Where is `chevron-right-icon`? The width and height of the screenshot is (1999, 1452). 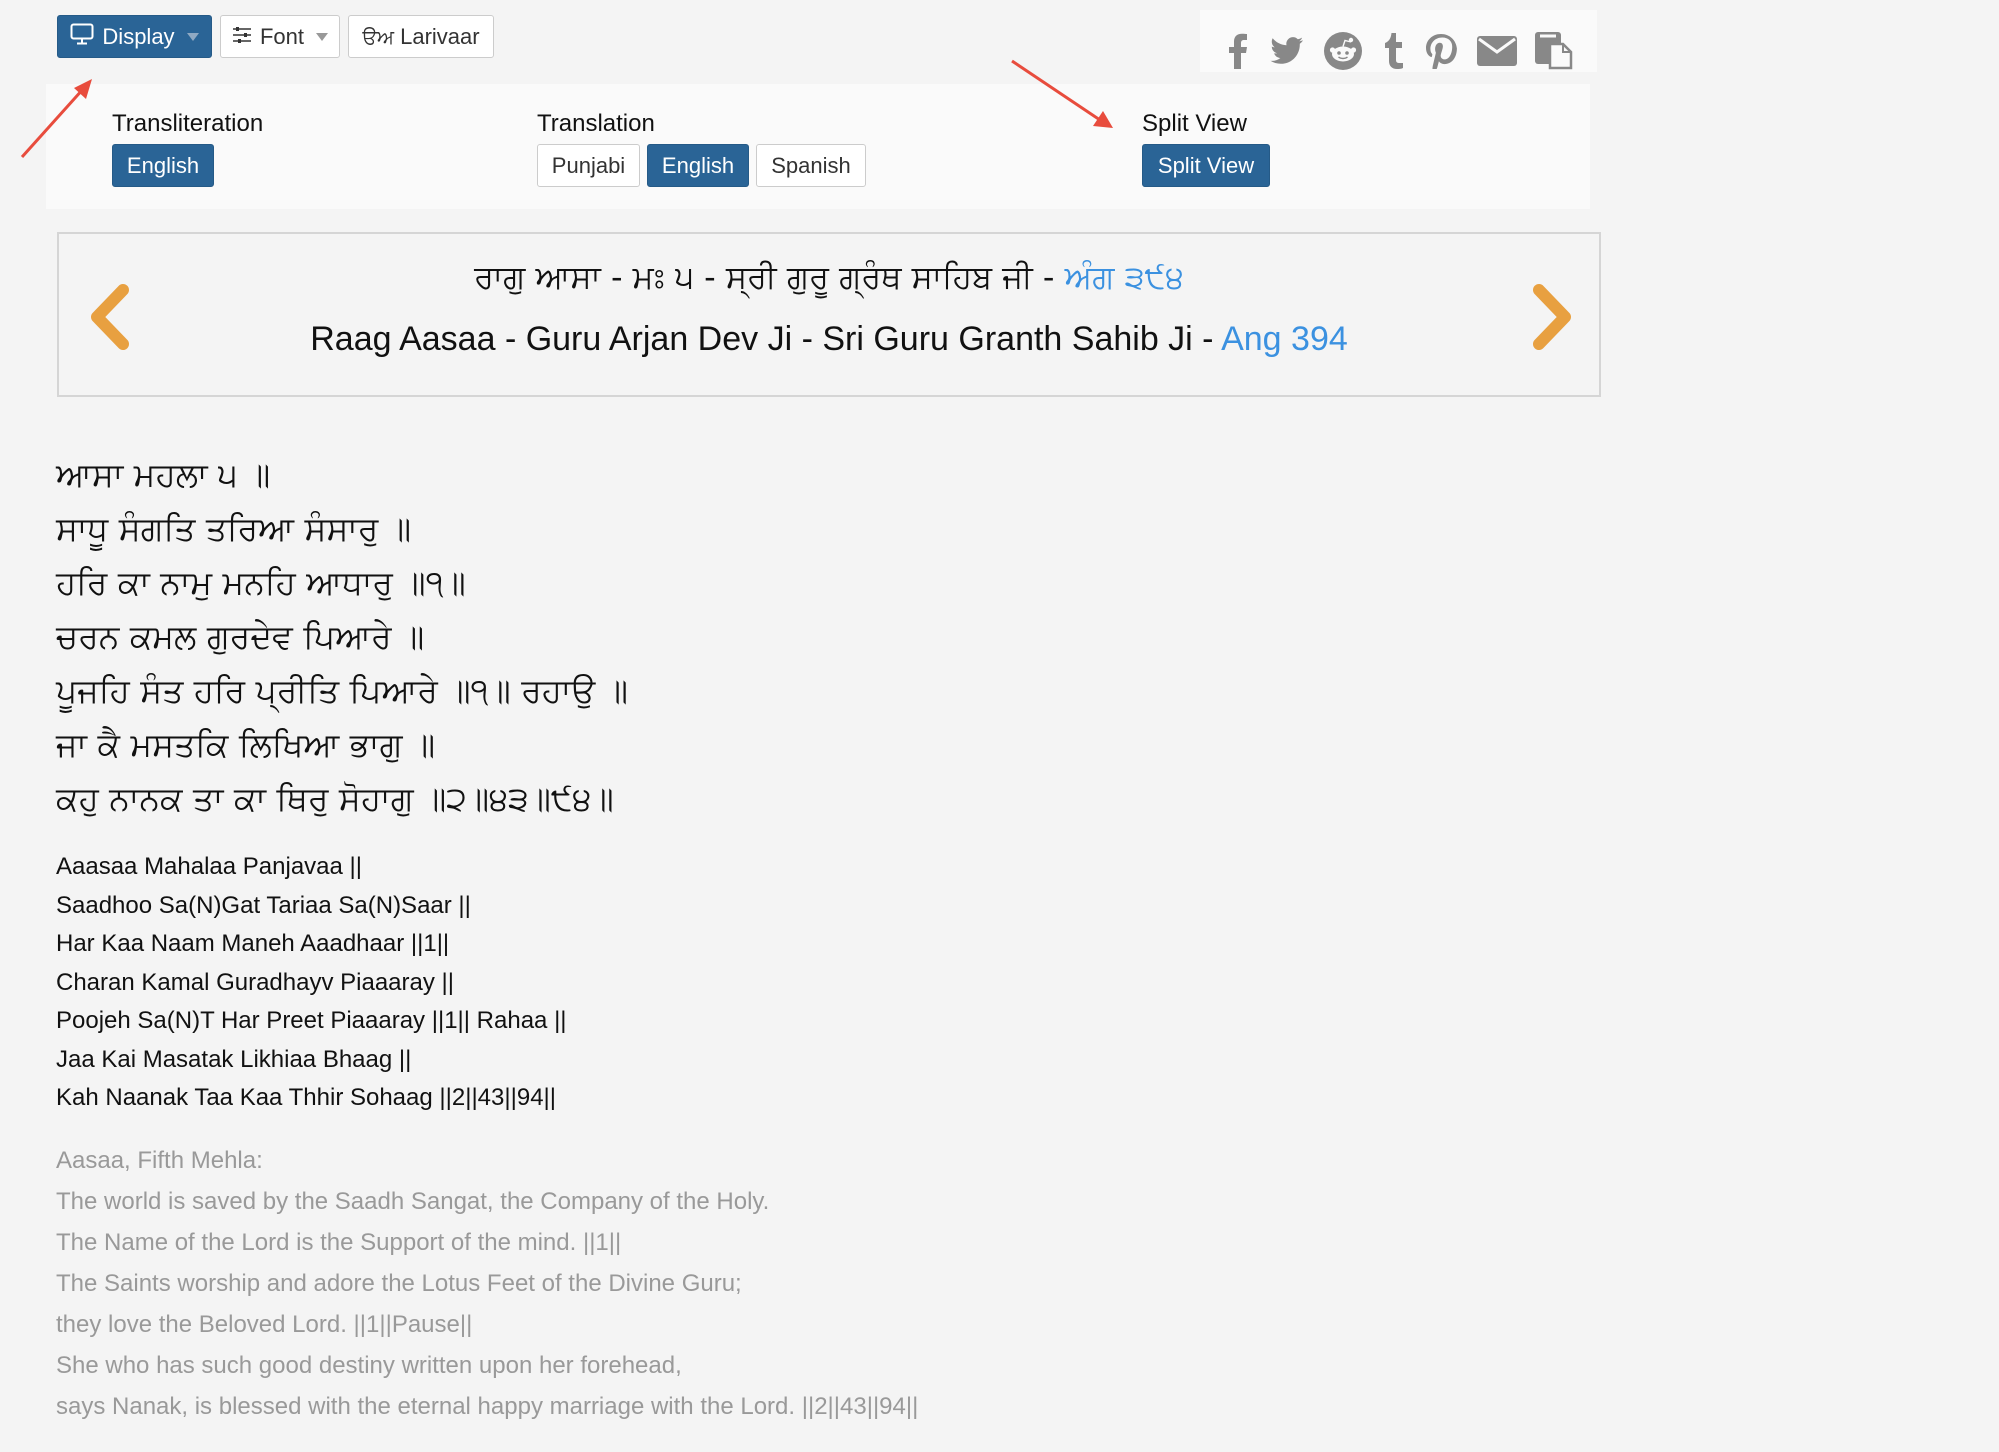 chevron-right-icon is located at coordinates (1552, 317).